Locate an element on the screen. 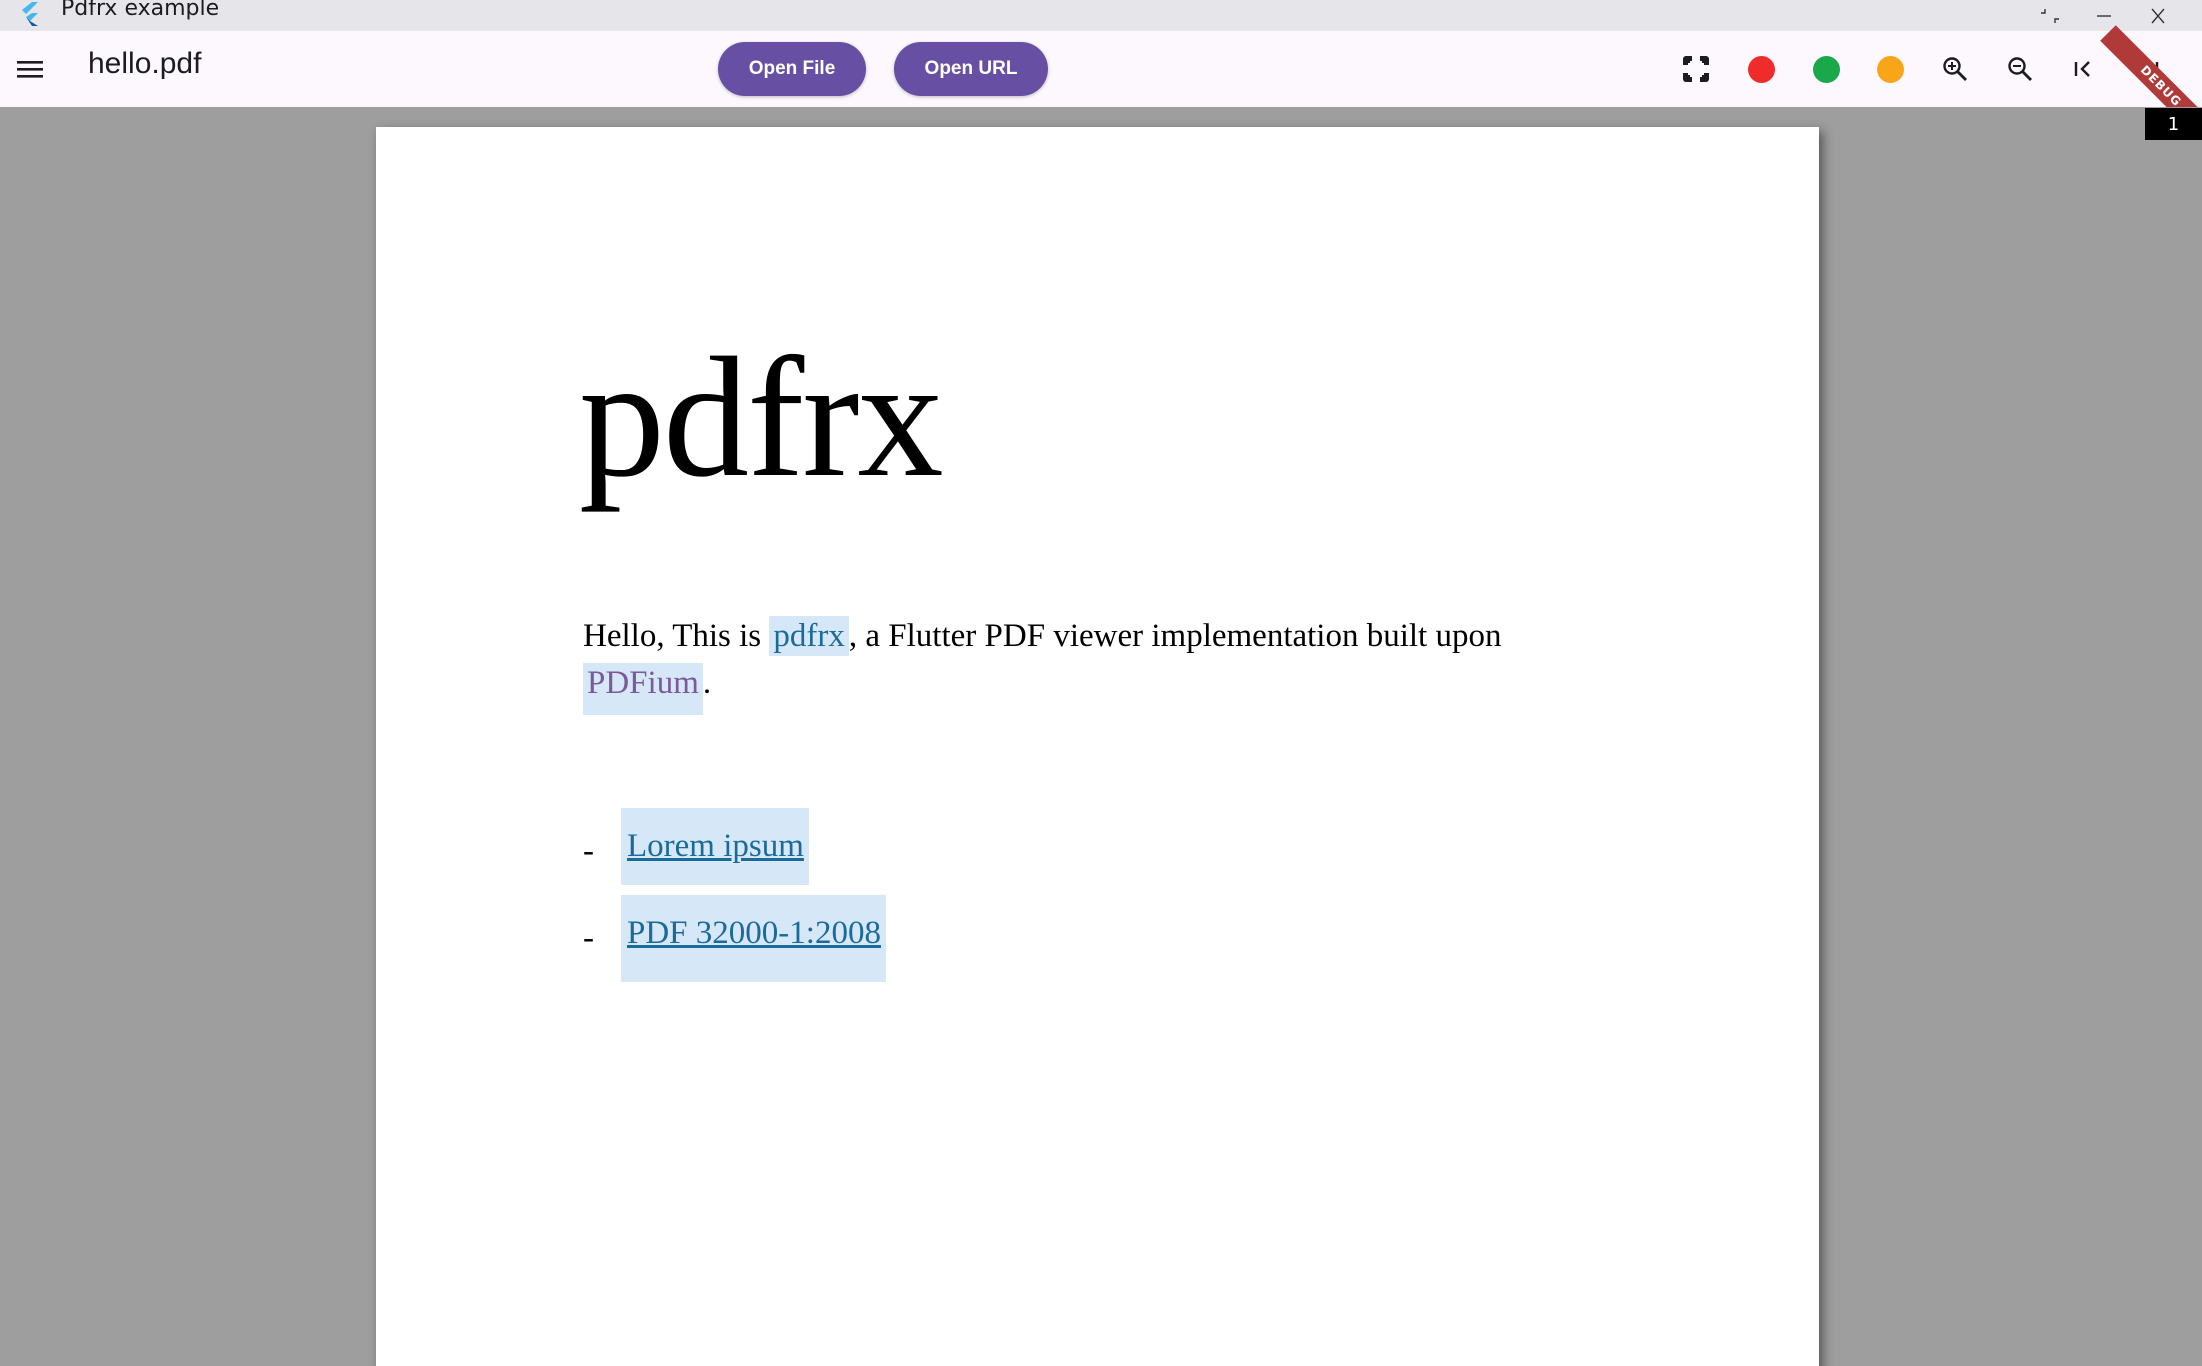 The height and width of the screenshot is (1366, 2202). open-url-button: Open URL is located at coordinates (971, 69).